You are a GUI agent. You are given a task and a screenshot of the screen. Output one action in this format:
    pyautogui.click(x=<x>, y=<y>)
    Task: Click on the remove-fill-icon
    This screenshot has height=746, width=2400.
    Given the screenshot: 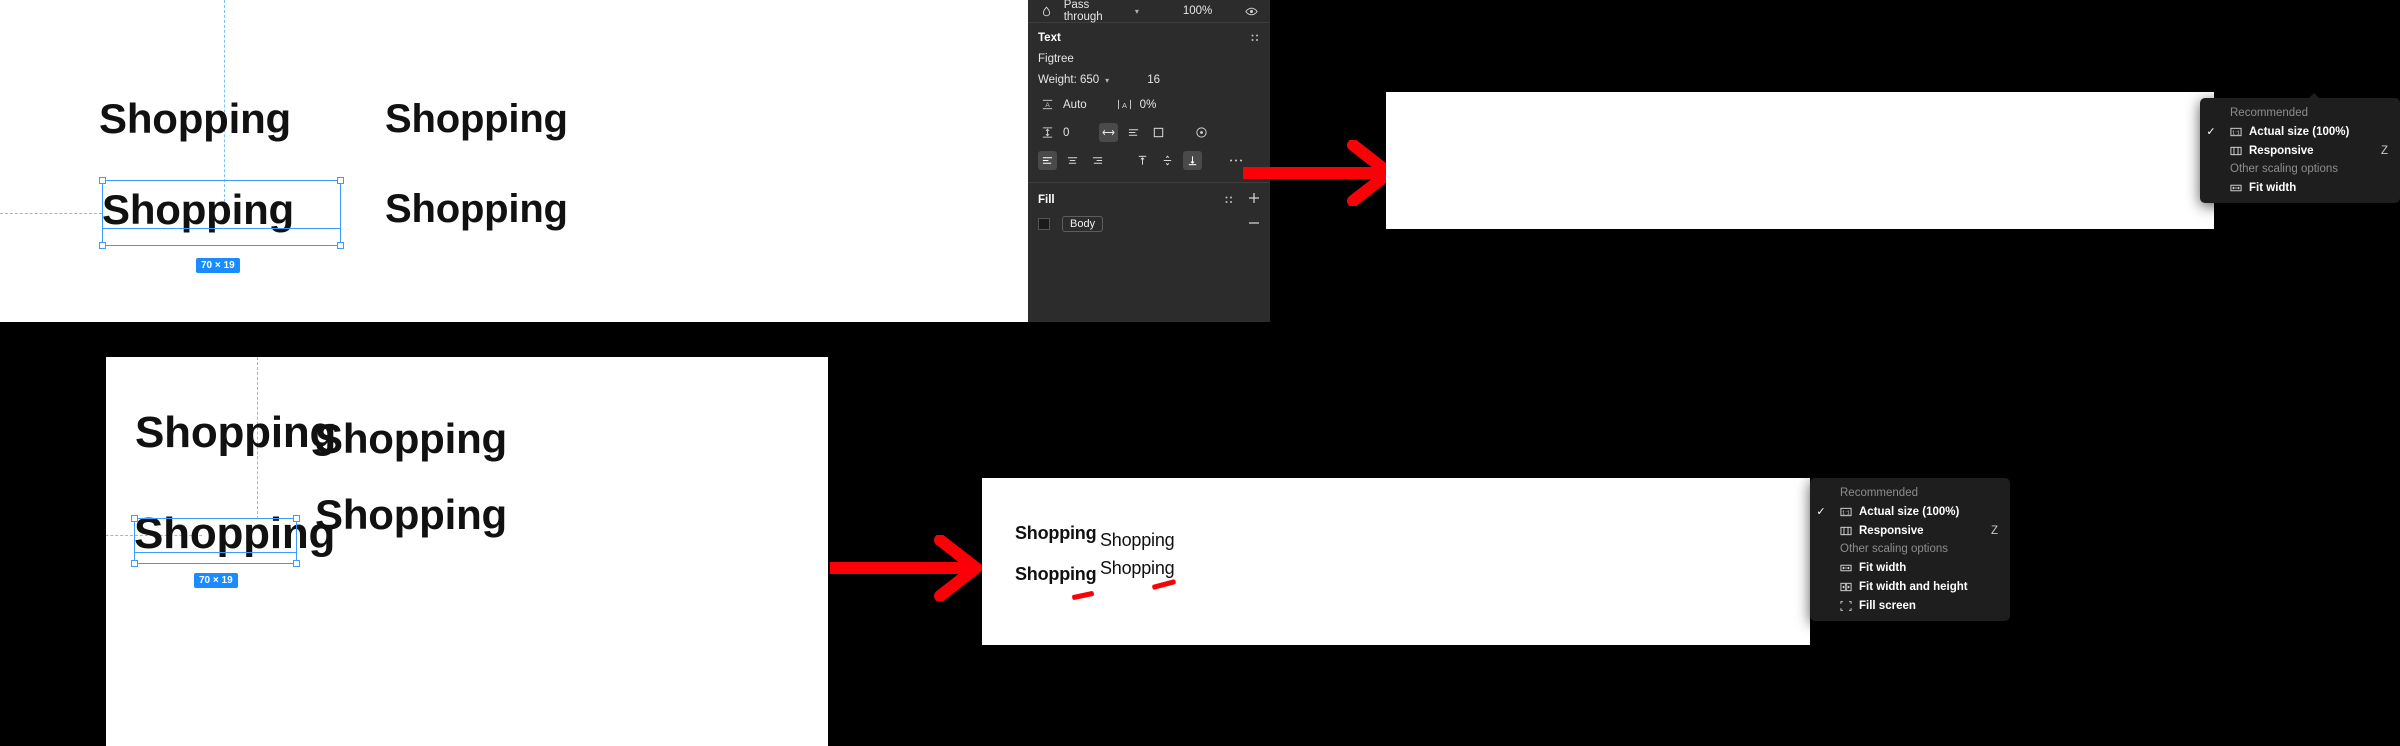 What is the action you would take?
    pyautogui.click(x=1254, y=224)
    